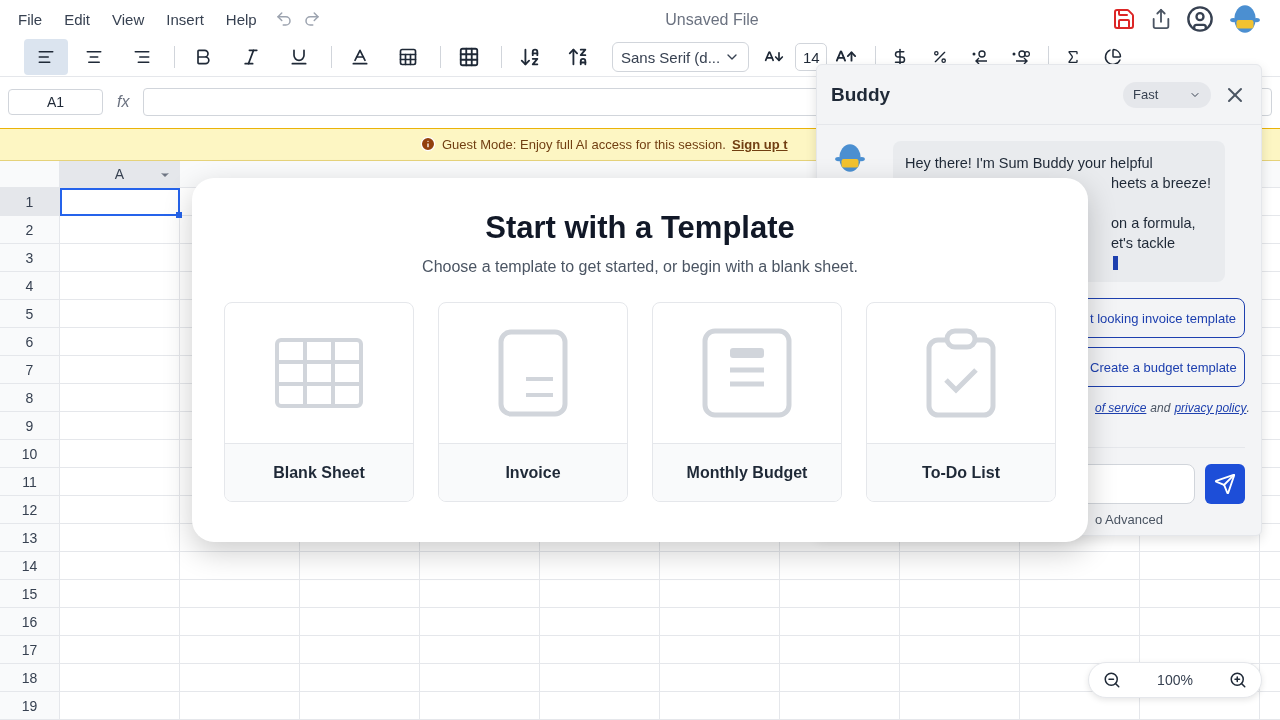 This screenshot has height=720, width=1280. I want to click on row-number: 2, so click(30, 230).